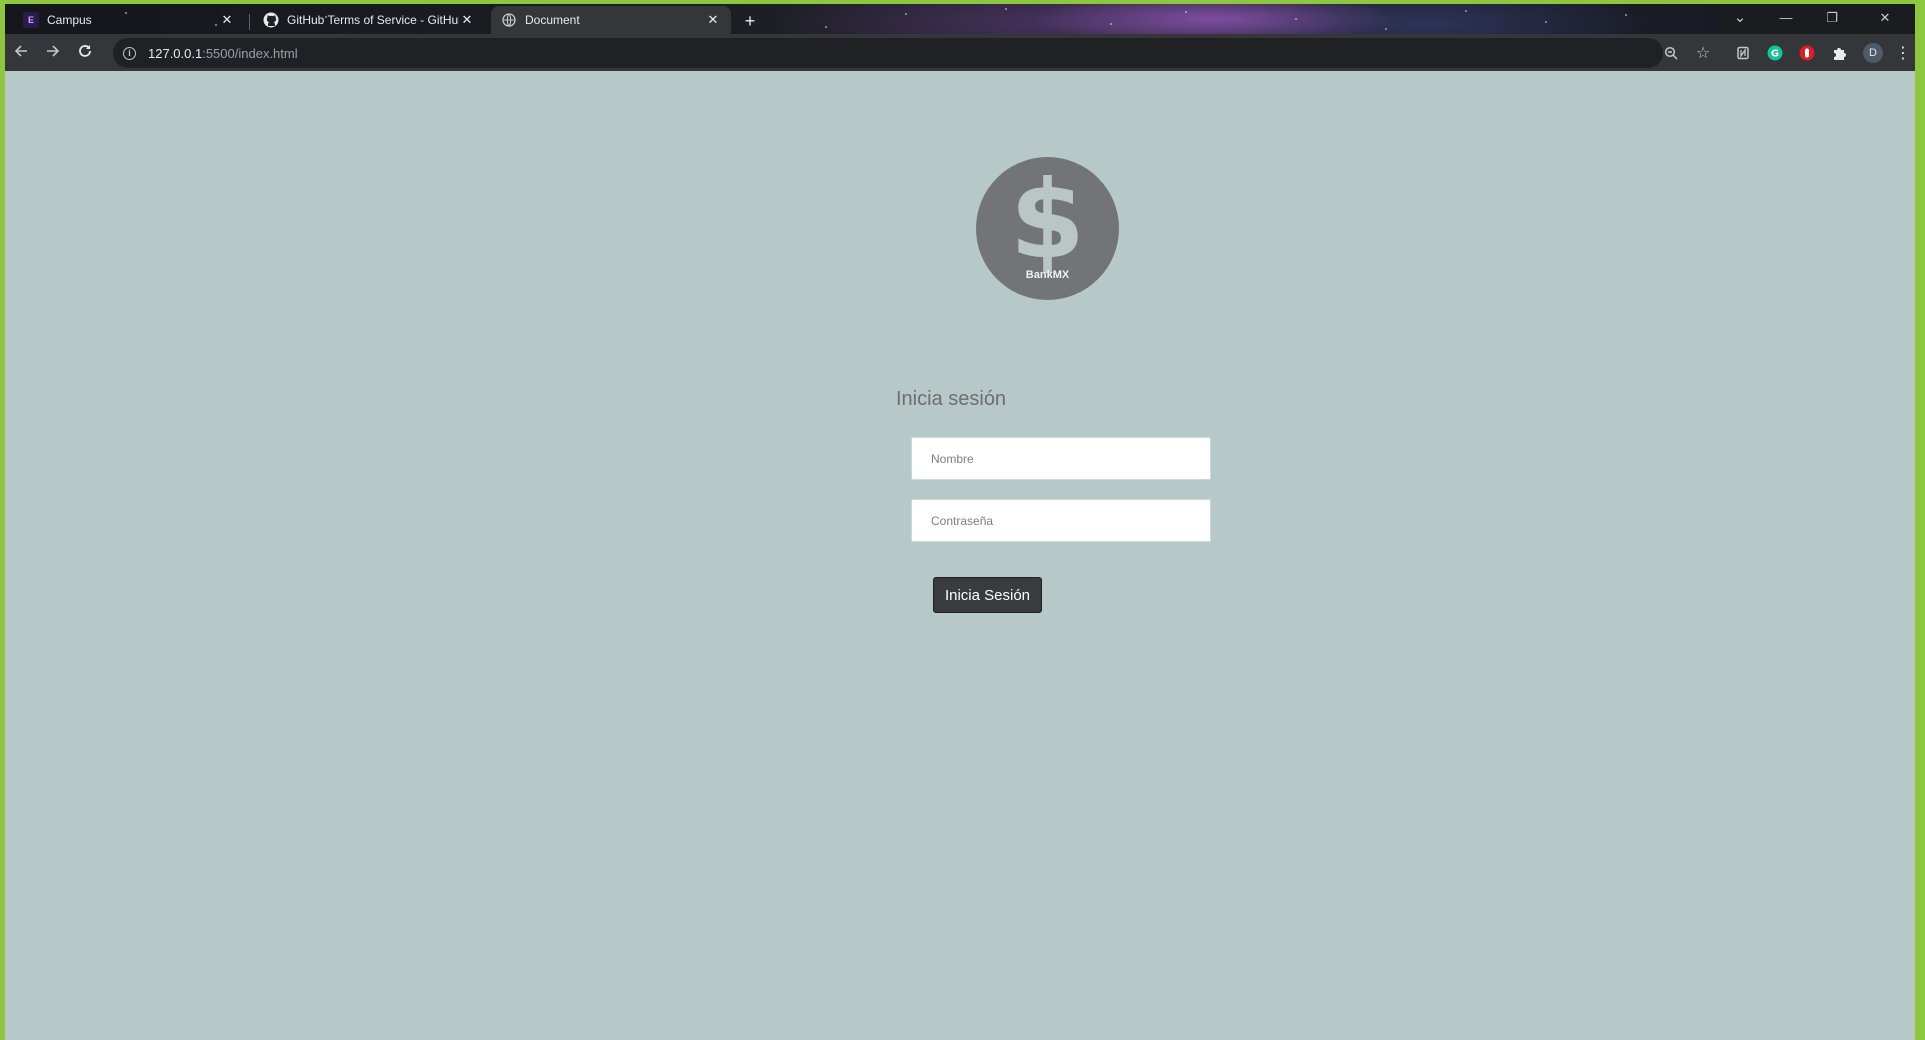 Image resolution: width=1925 pixels, height=1040 pixels. Describe the element at coordinates (129, 53) in the screenshot. I see `site-info-icon: i` at that location.